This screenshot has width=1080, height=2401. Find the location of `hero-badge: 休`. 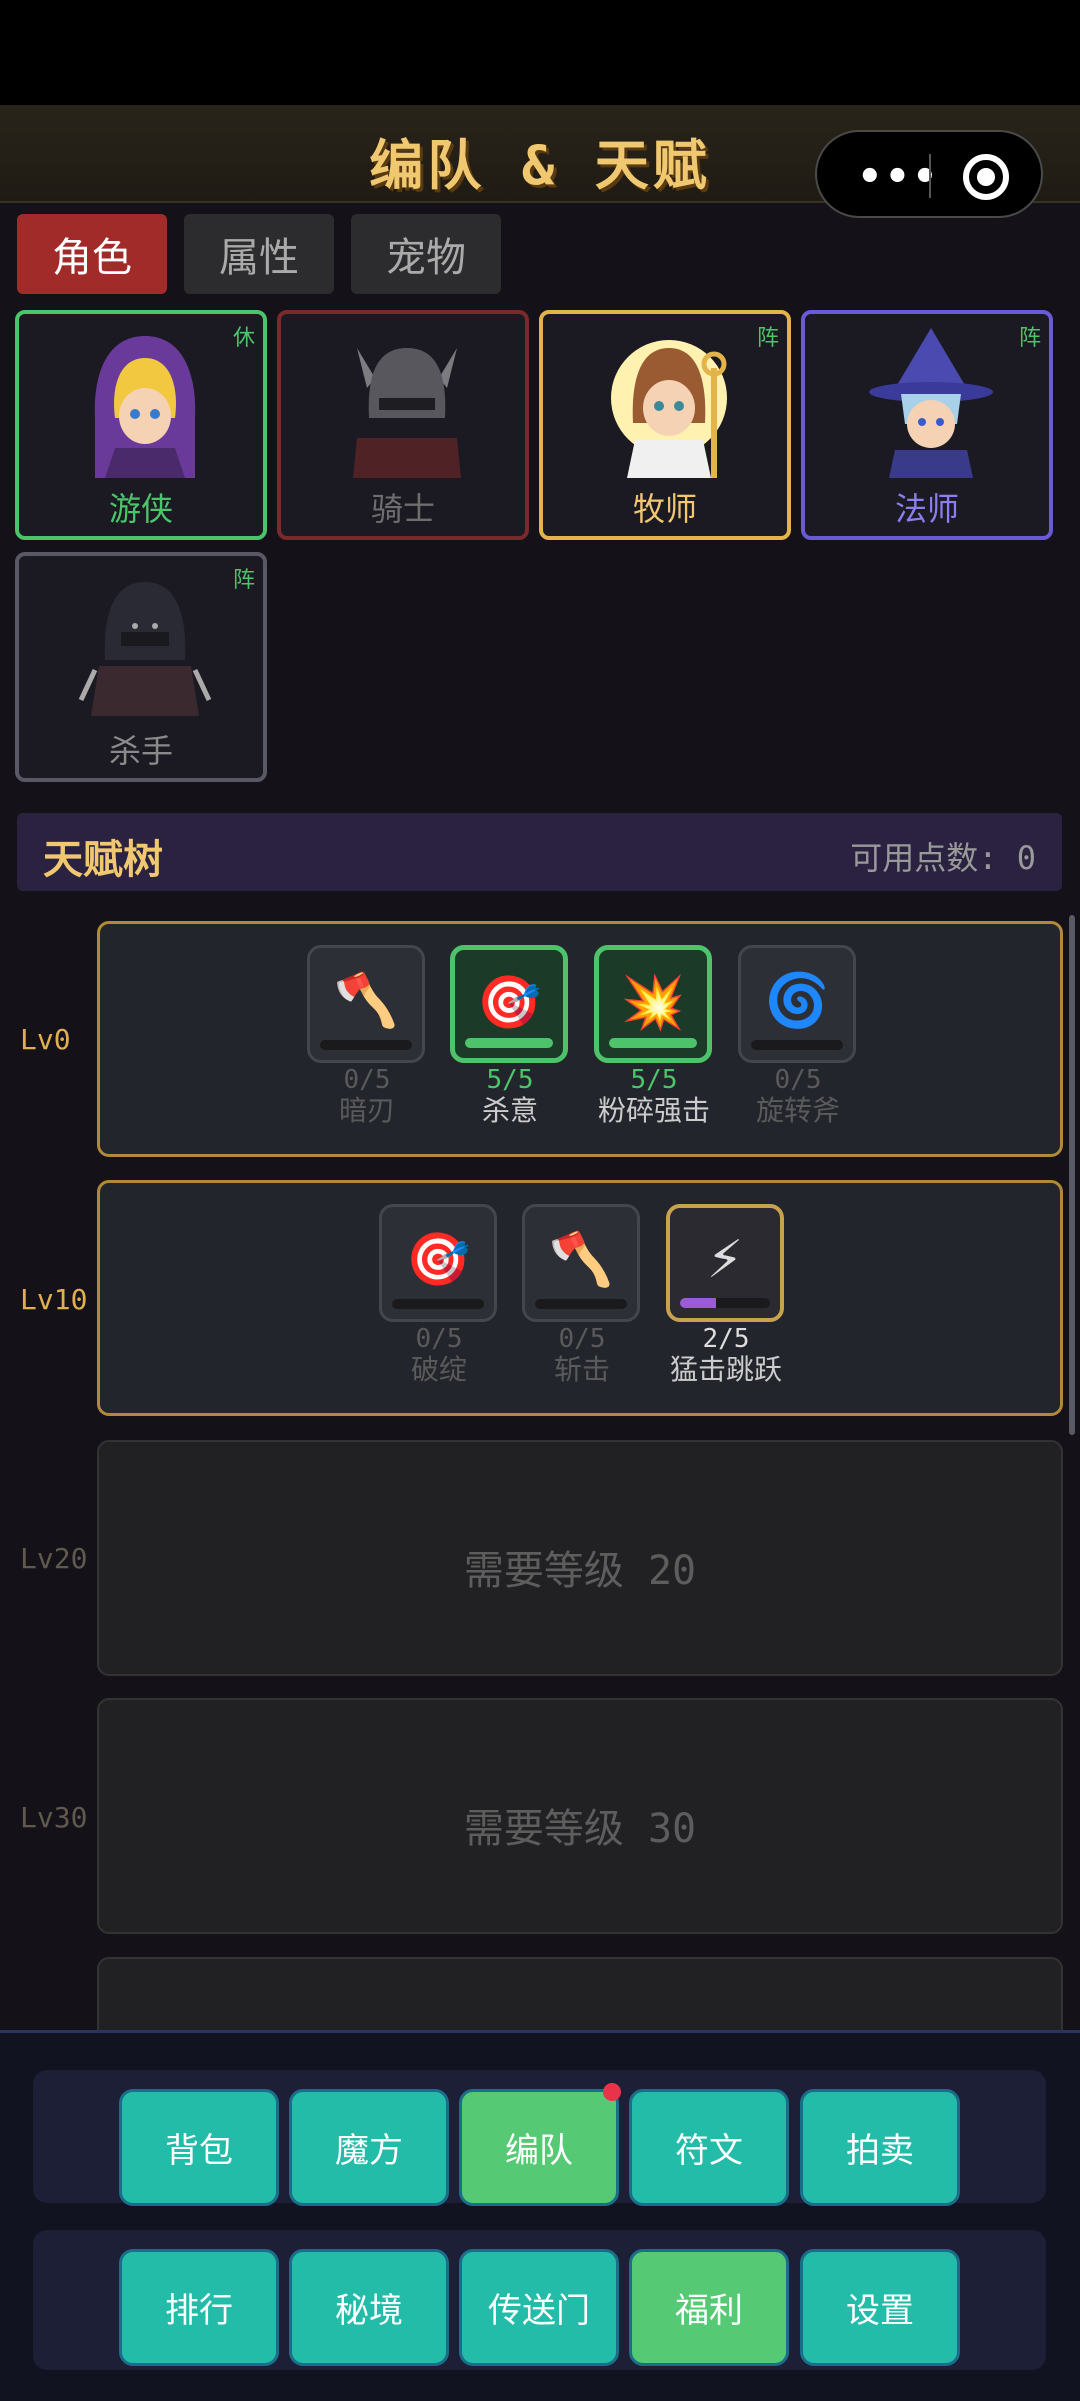

hero-badge: 休 is located at coordinates (243, 338).